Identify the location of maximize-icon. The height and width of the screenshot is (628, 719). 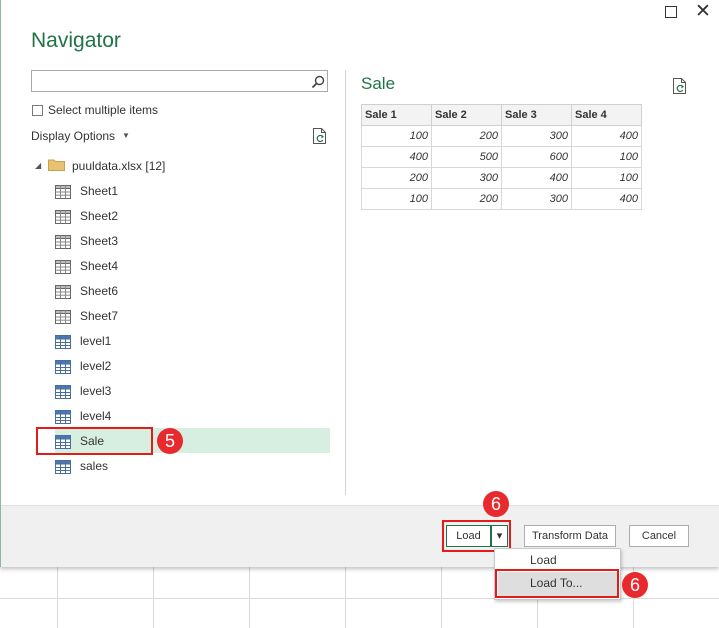
(671, 12).